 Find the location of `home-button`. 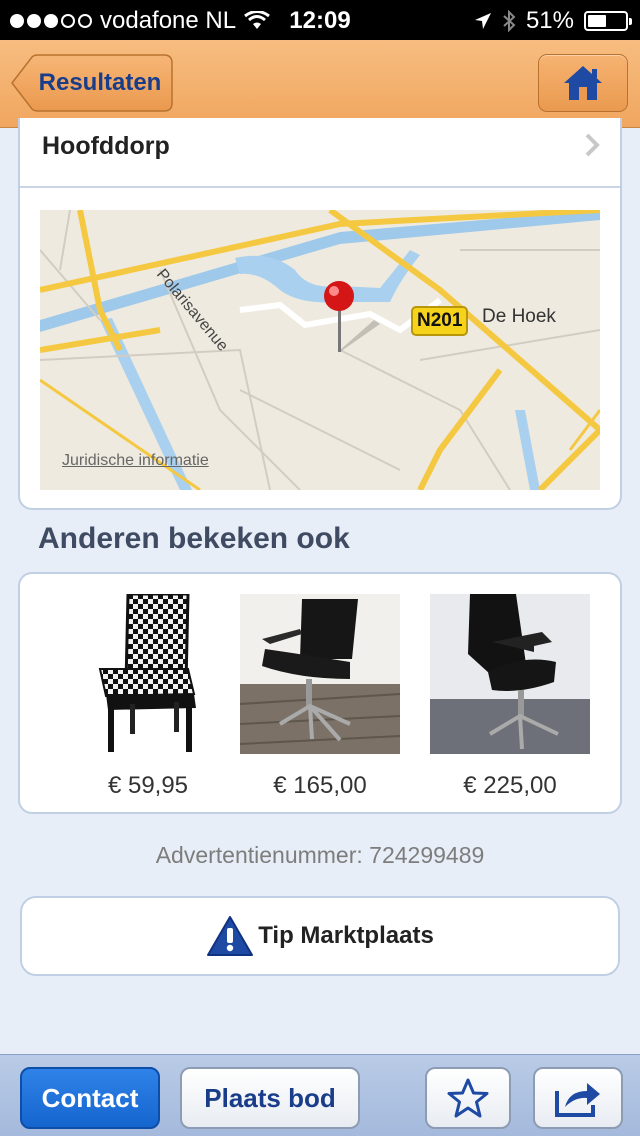

home-button is located at coordinates (583, 83).